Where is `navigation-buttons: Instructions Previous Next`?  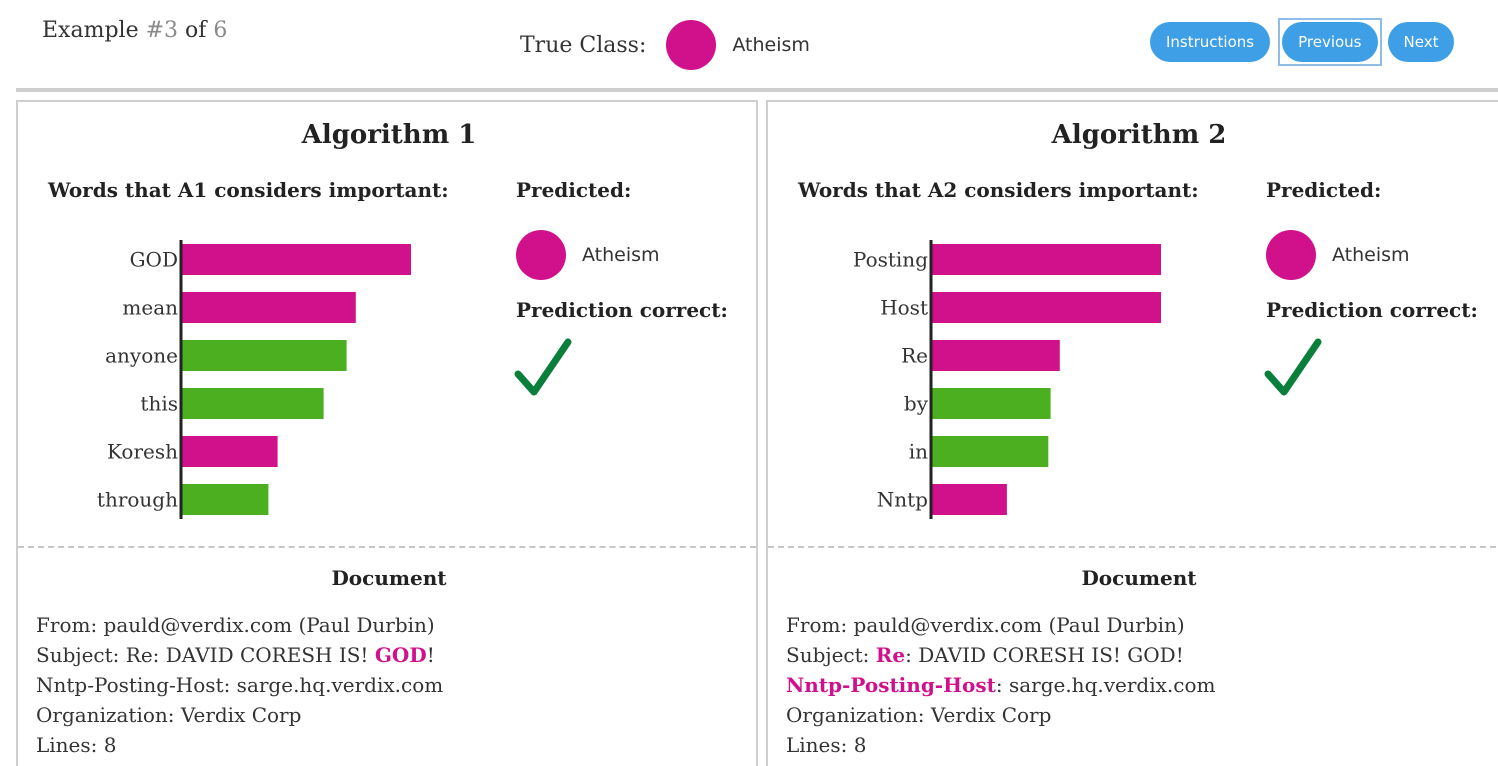 navigation-buttons: Instructions Previous Next is located at coordinates (1306, 42).